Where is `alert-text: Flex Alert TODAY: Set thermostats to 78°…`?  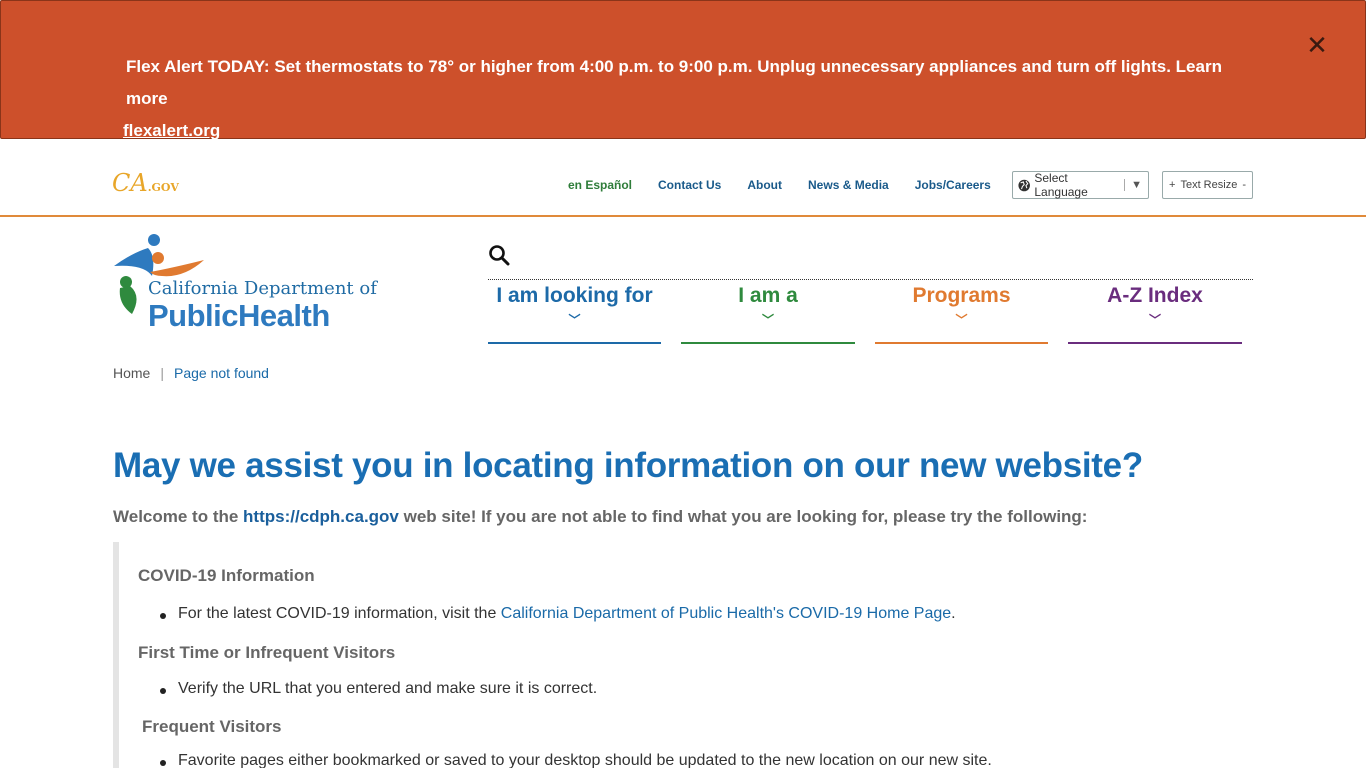
alert-text: Flex Alert TODAY: Set thermostats to 78°… is located at coordinates (674, 82).